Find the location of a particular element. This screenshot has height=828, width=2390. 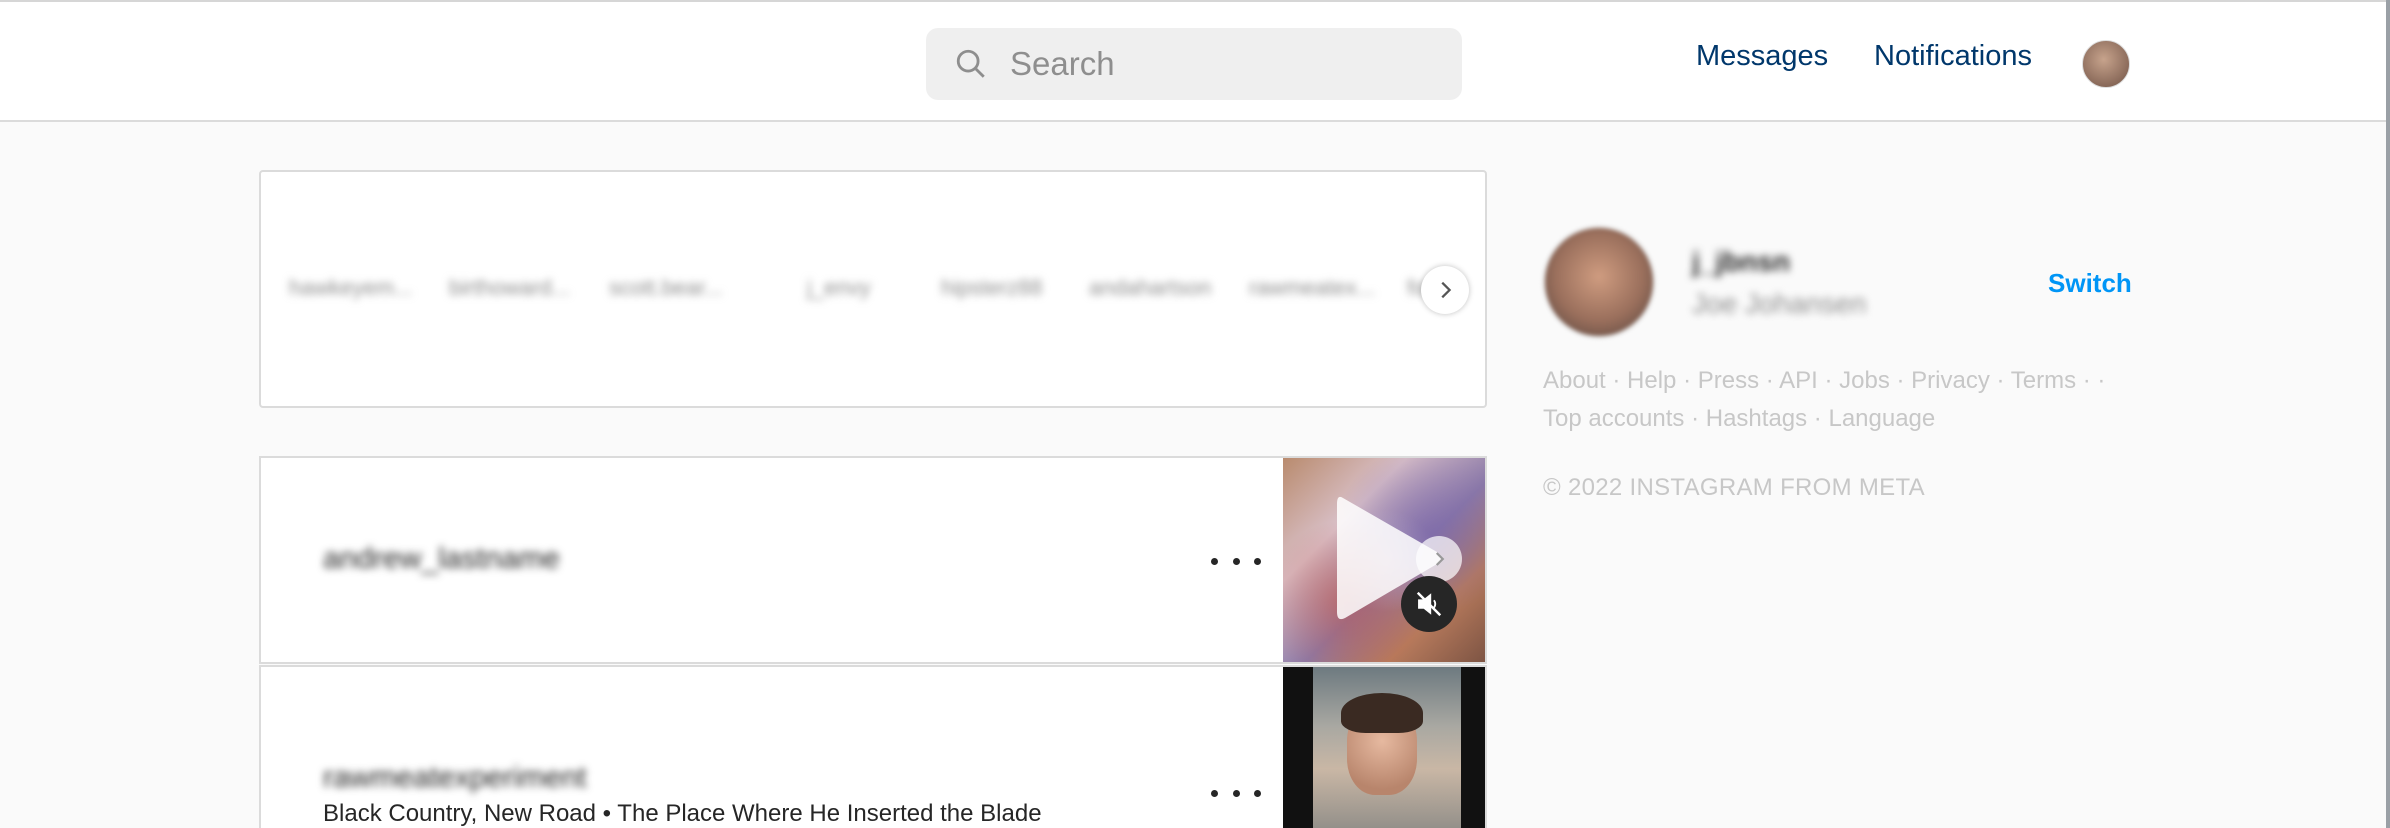

profile-avatar-button is located at coordinates (2106, 64).